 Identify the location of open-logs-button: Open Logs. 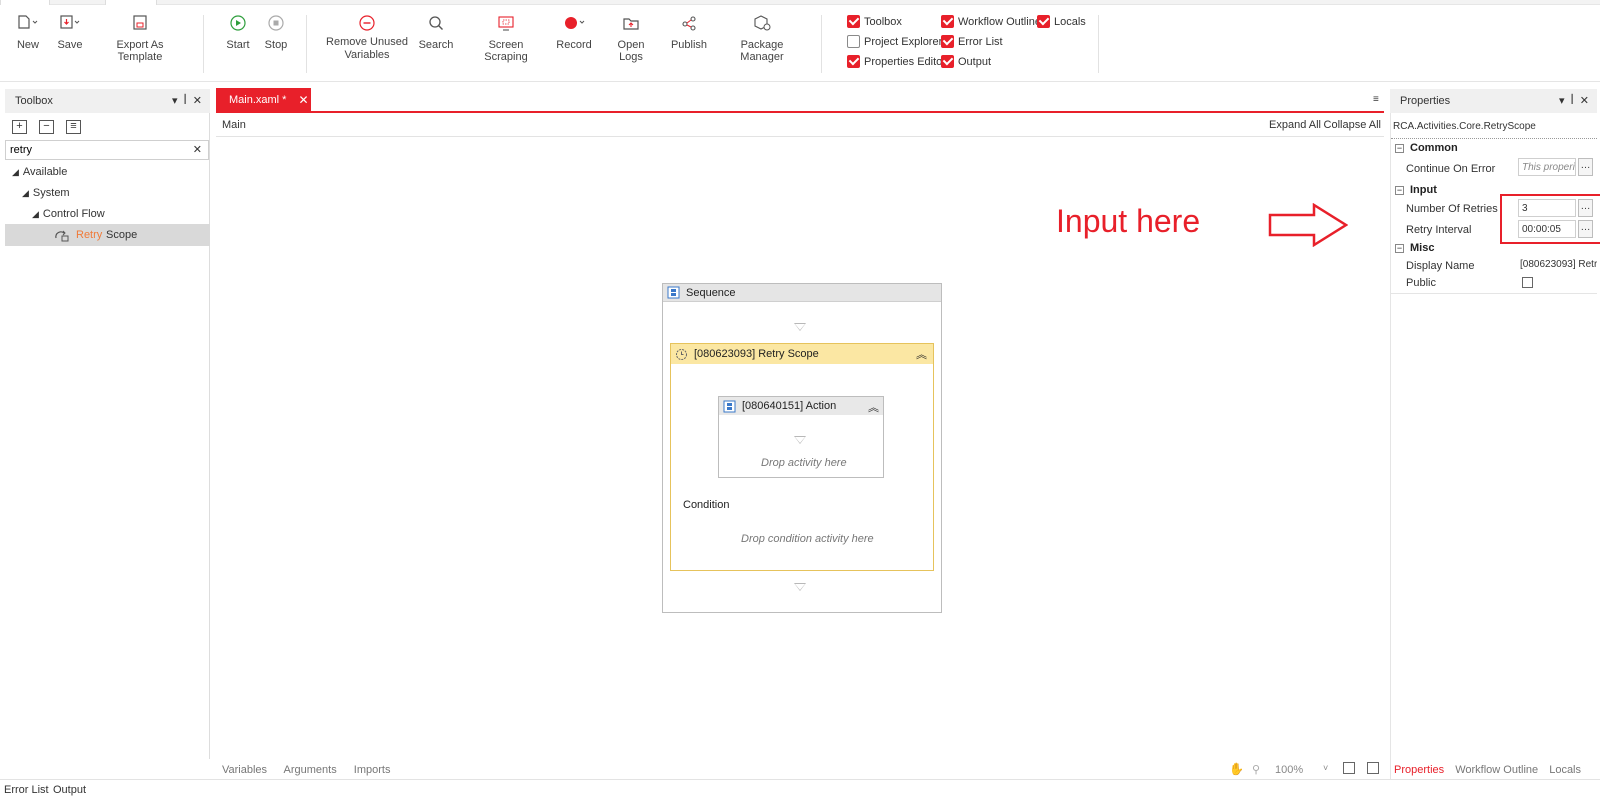
(631, 38).